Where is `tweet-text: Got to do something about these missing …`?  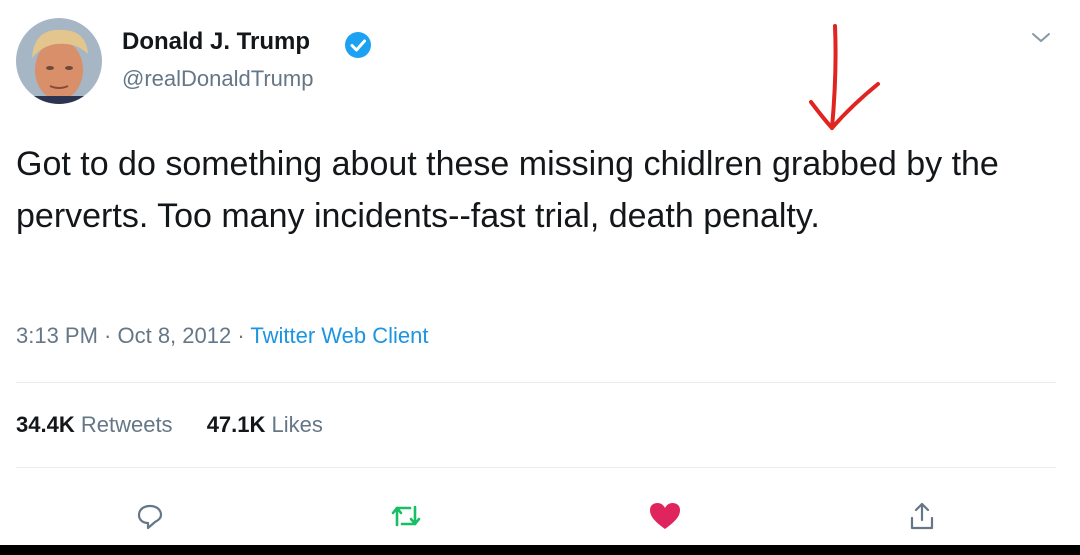 tweet-text: Got to do something about these missing … is located at coordinates (507, 190).